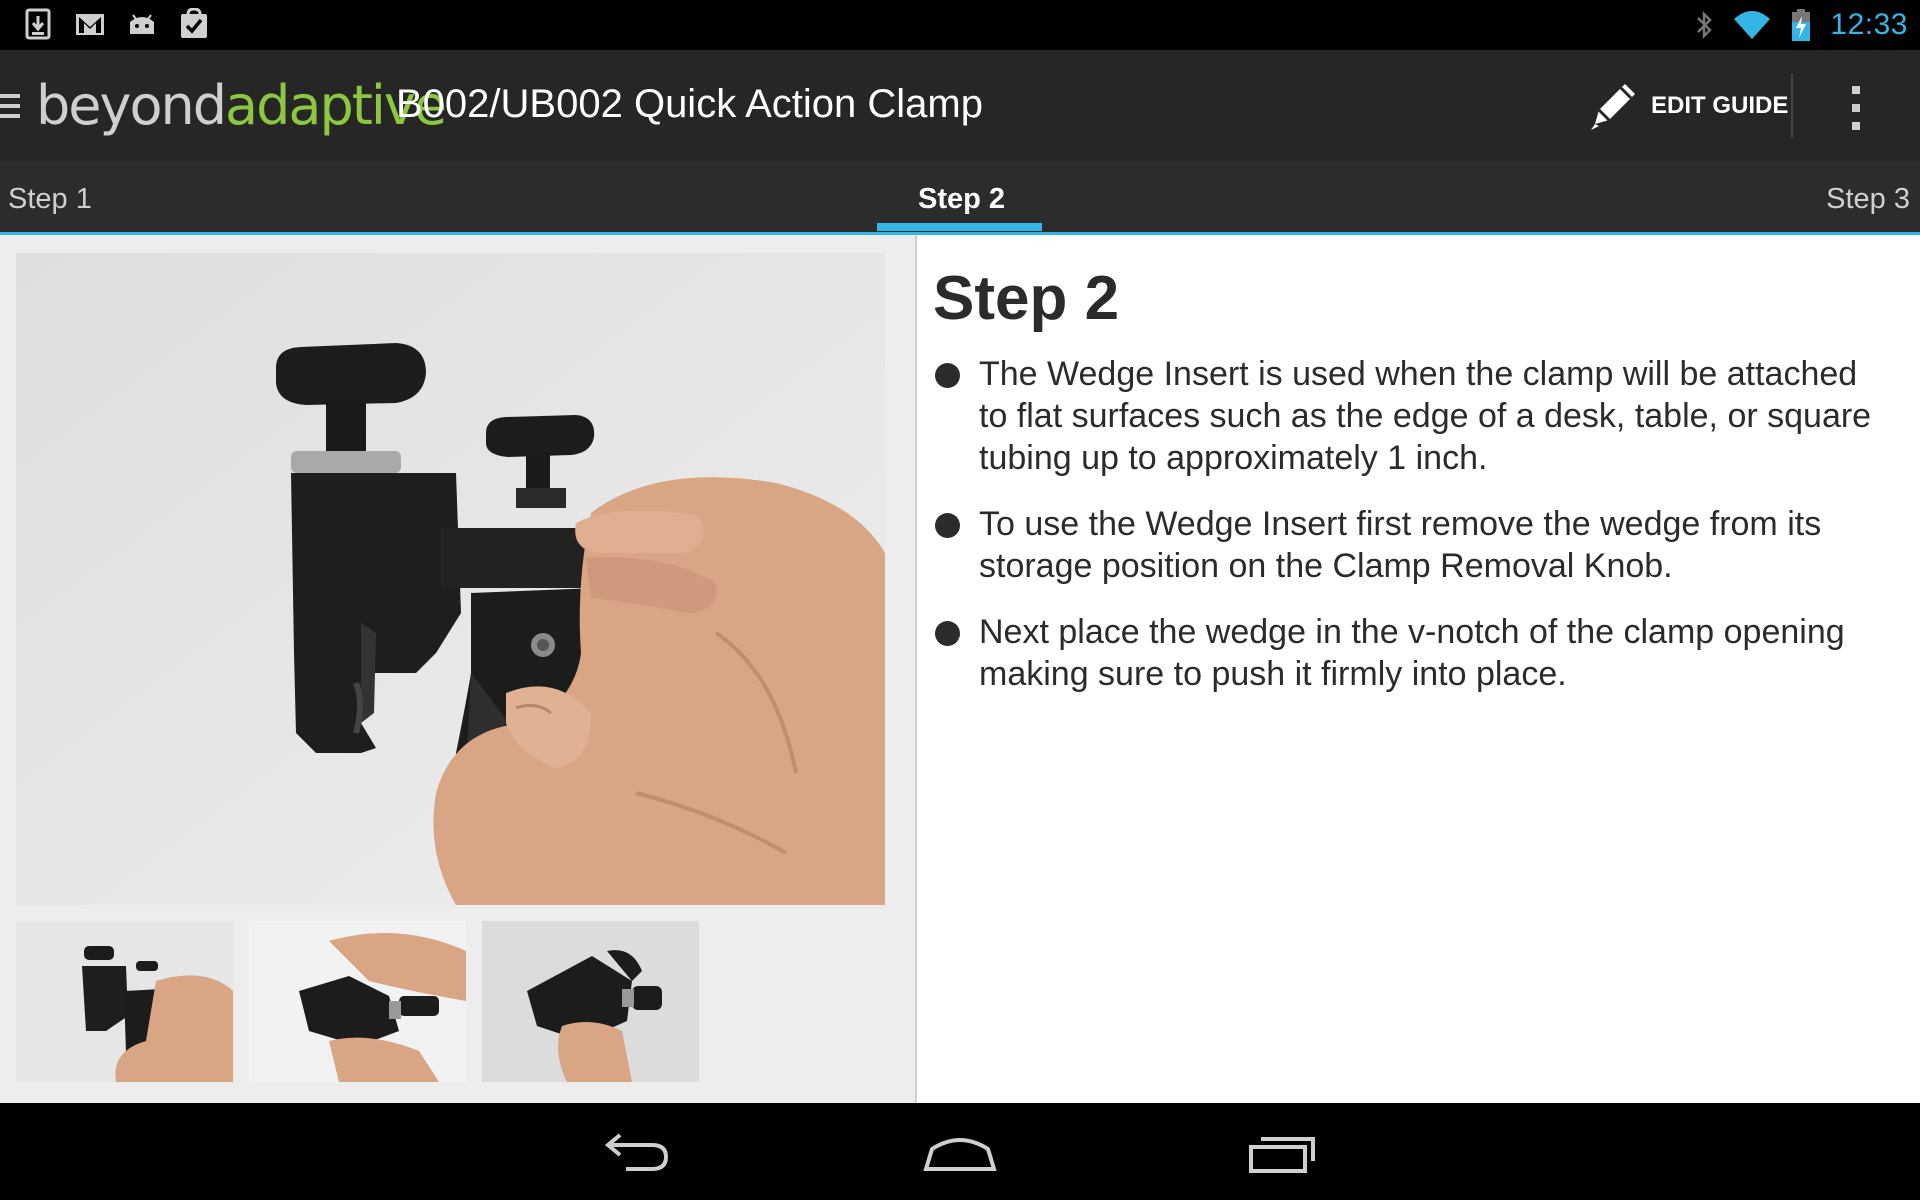  What do you see at coordinates (194, 23) in the screenshot?
I see `task-check-icon` at bounding box center [194, 23].